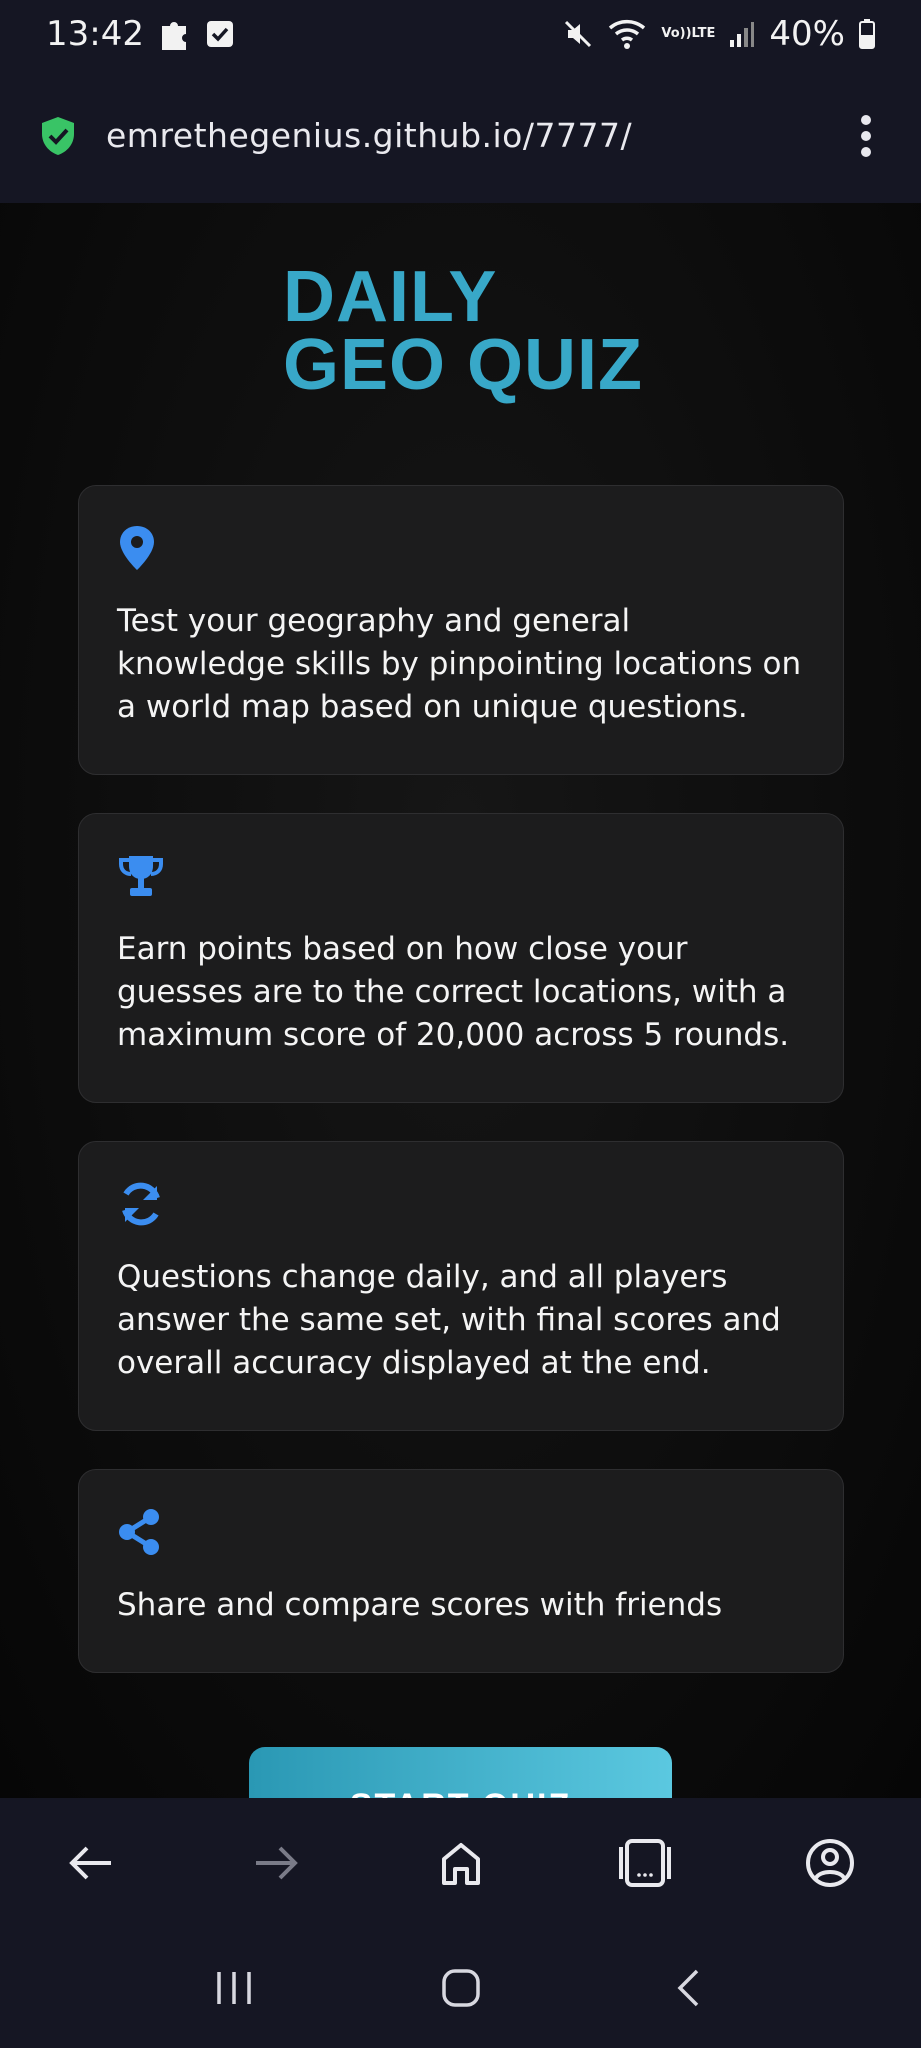 Image resolution: width=921 pixels, height=2048 pixels. I want to click on signal-icon, so click(742, 34).